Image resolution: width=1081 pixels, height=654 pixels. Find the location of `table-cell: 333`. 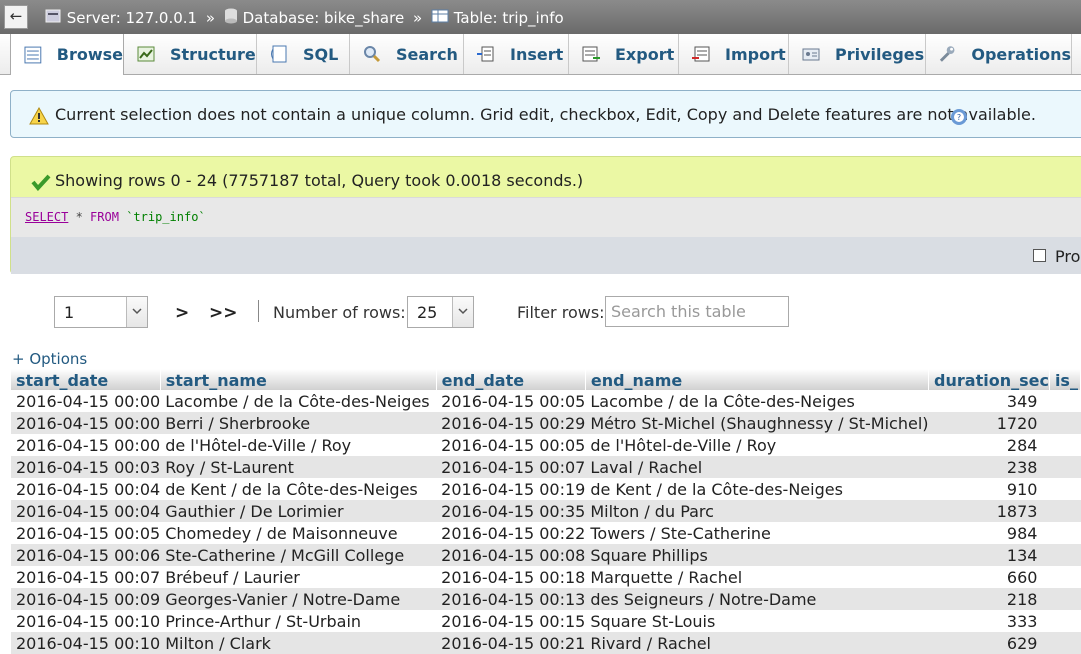

table-cell: 333 is located at coordinates (989, 621).